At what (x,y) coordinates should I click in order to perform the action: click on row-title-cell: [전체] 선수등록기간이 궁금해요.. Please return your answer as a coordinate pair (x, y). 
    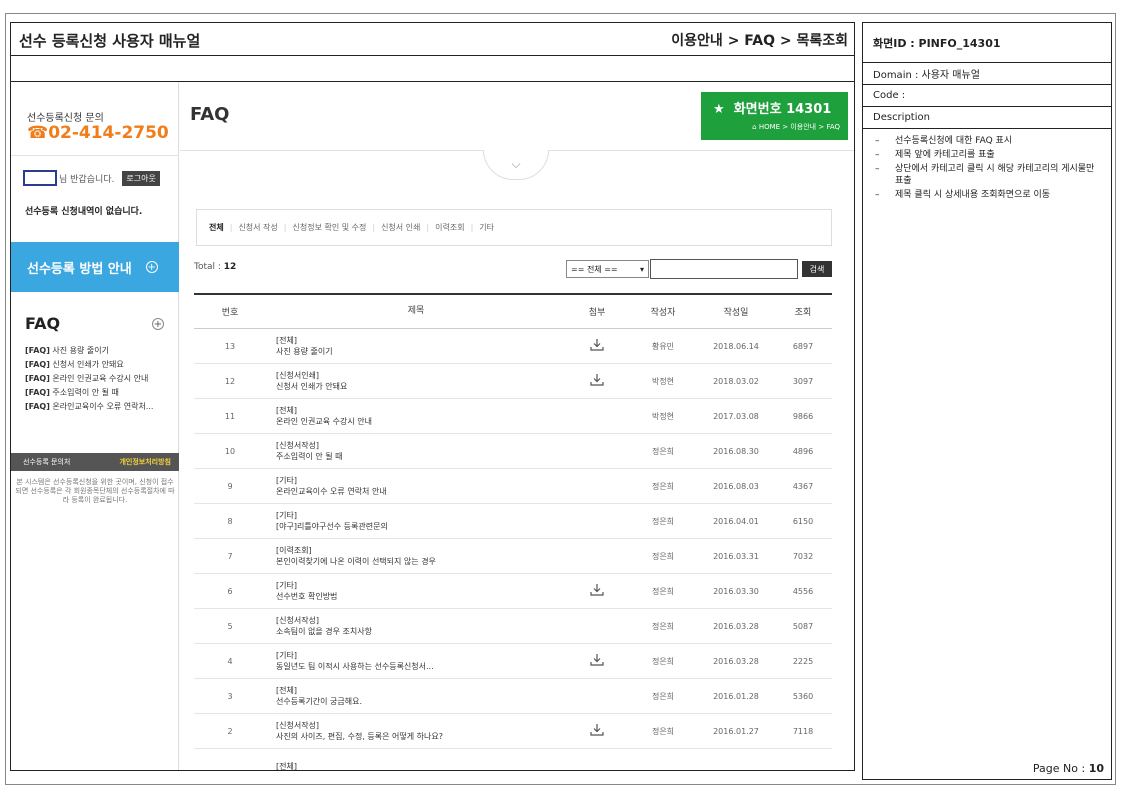
    Looking at the image, I should click on (416, 696).